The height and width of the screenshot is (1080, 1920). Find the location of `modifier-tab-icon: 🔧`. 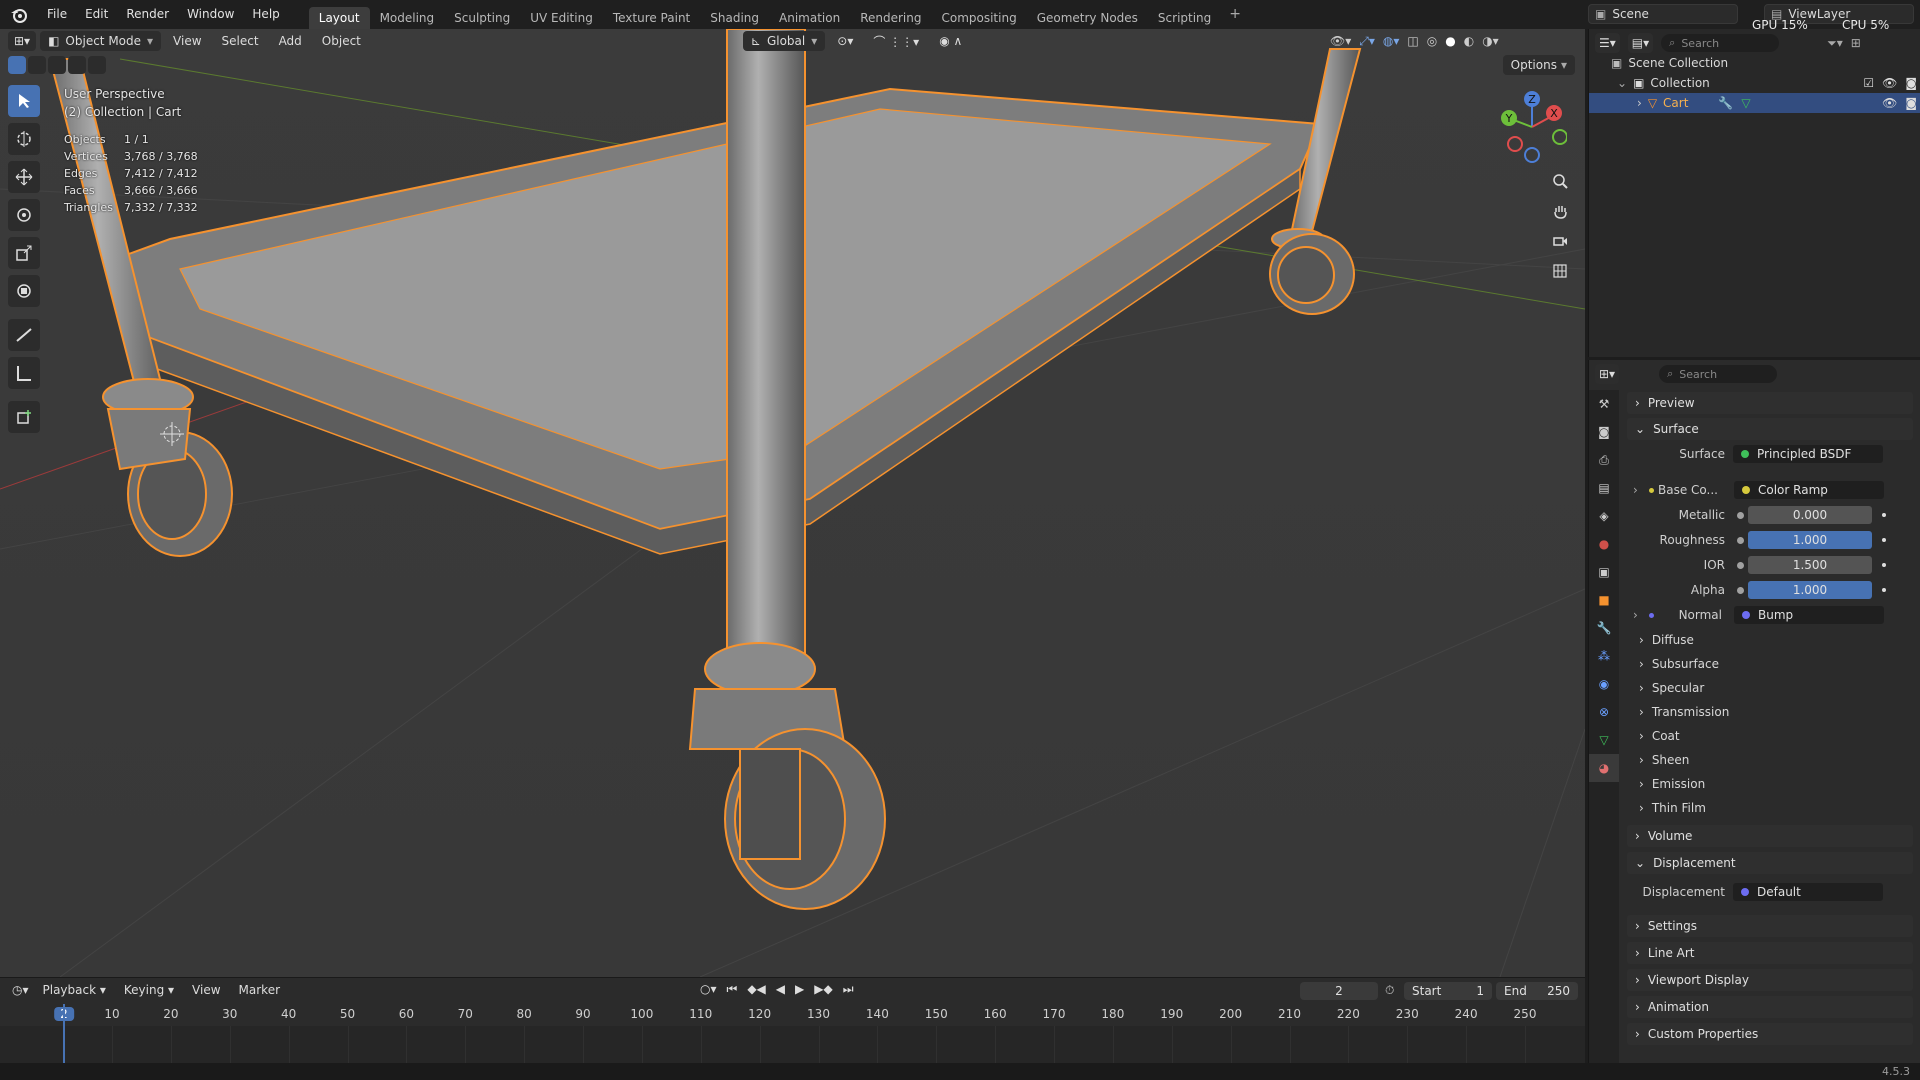

modifier-tab-icon: 🔧 is located at coordinates (1604, 628).